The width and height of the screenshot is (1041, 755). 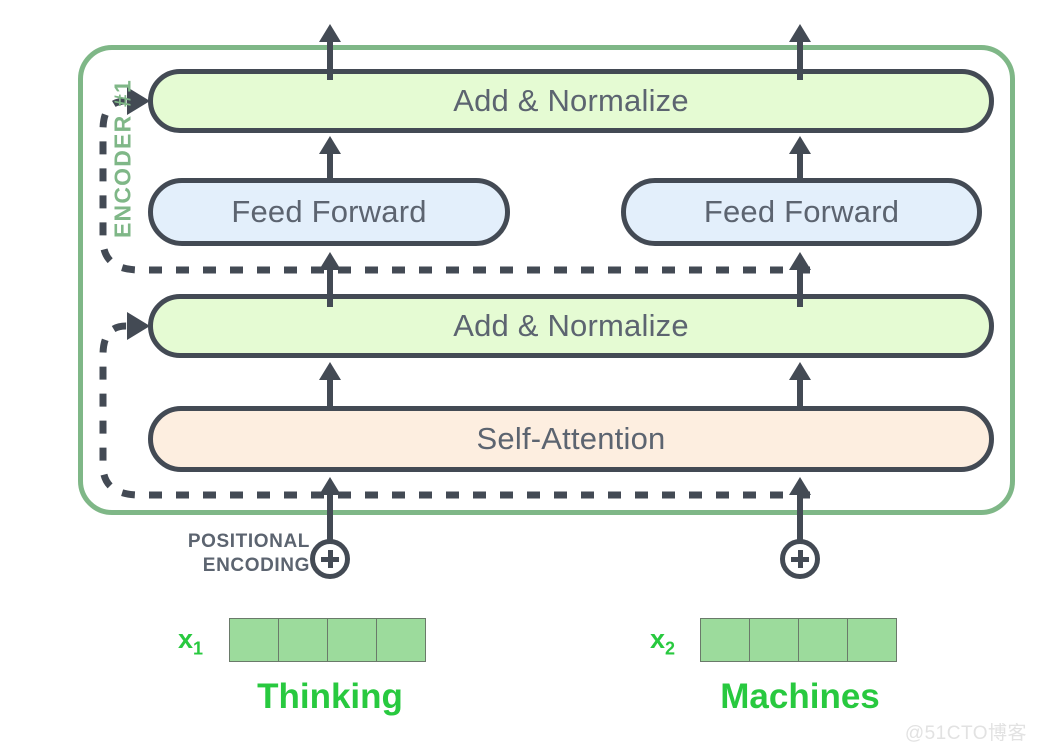 What do you see at coordinates (800, 696) in the screenshot?
I see `token-word-machines: Machines` at bounding box center [800, 696].